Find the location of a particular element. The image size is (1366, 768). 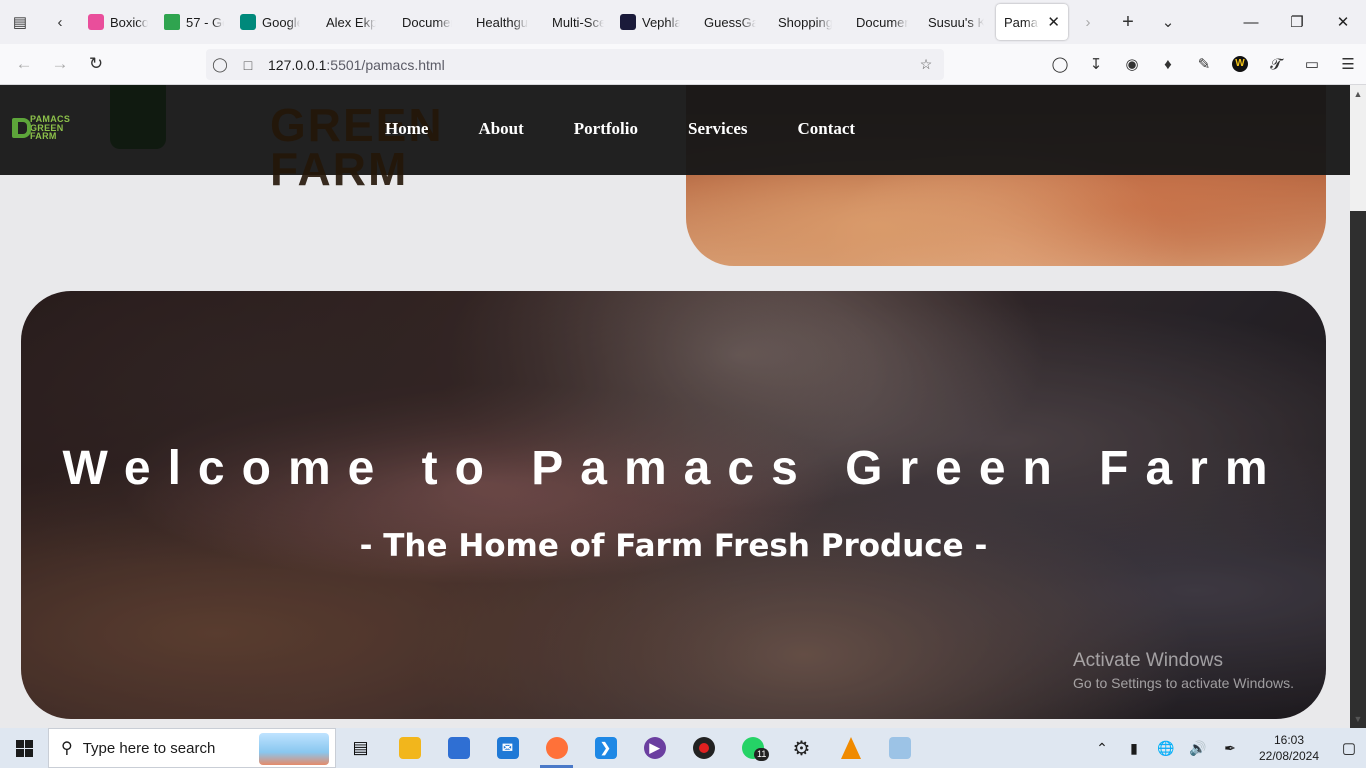

tab-google-meet: Google Meet is located at coordinates (270, 22).